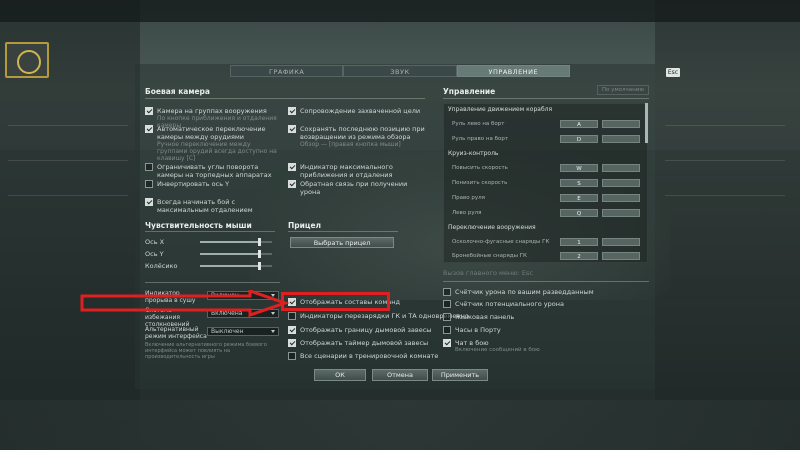  I want to click on slider-wheel-knob, so click(260, 266).